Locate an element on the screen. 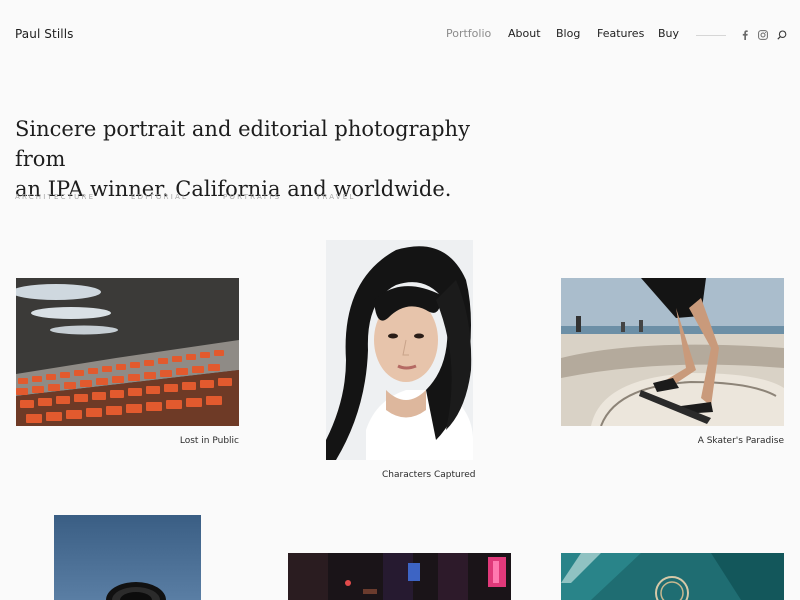 Image resolution: width=800 pixels, height=600 pixels. nav-buy: Buy is located at coordinates (668, 33).